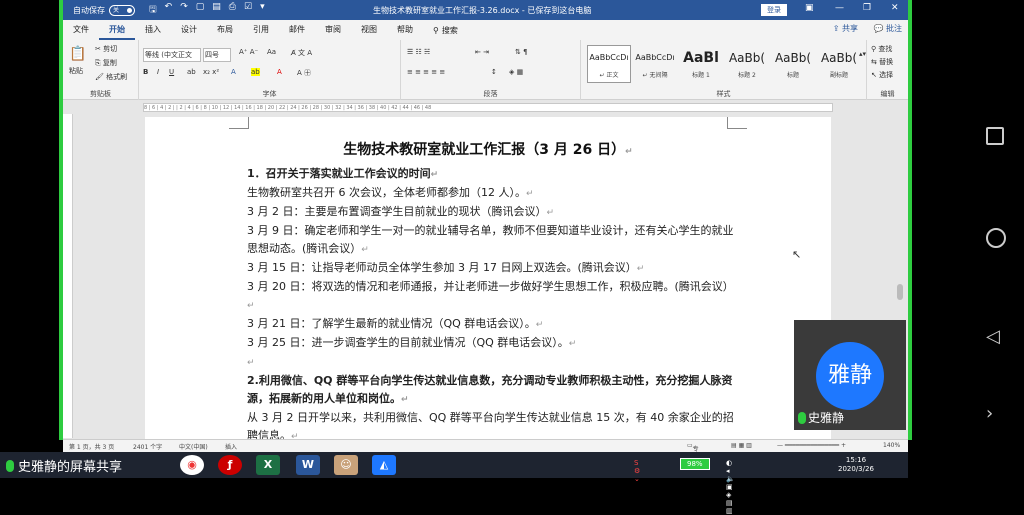  Describe the element at coordinates (184, 10) in the screenshot. I see `redo-icon: ↷` at that location.